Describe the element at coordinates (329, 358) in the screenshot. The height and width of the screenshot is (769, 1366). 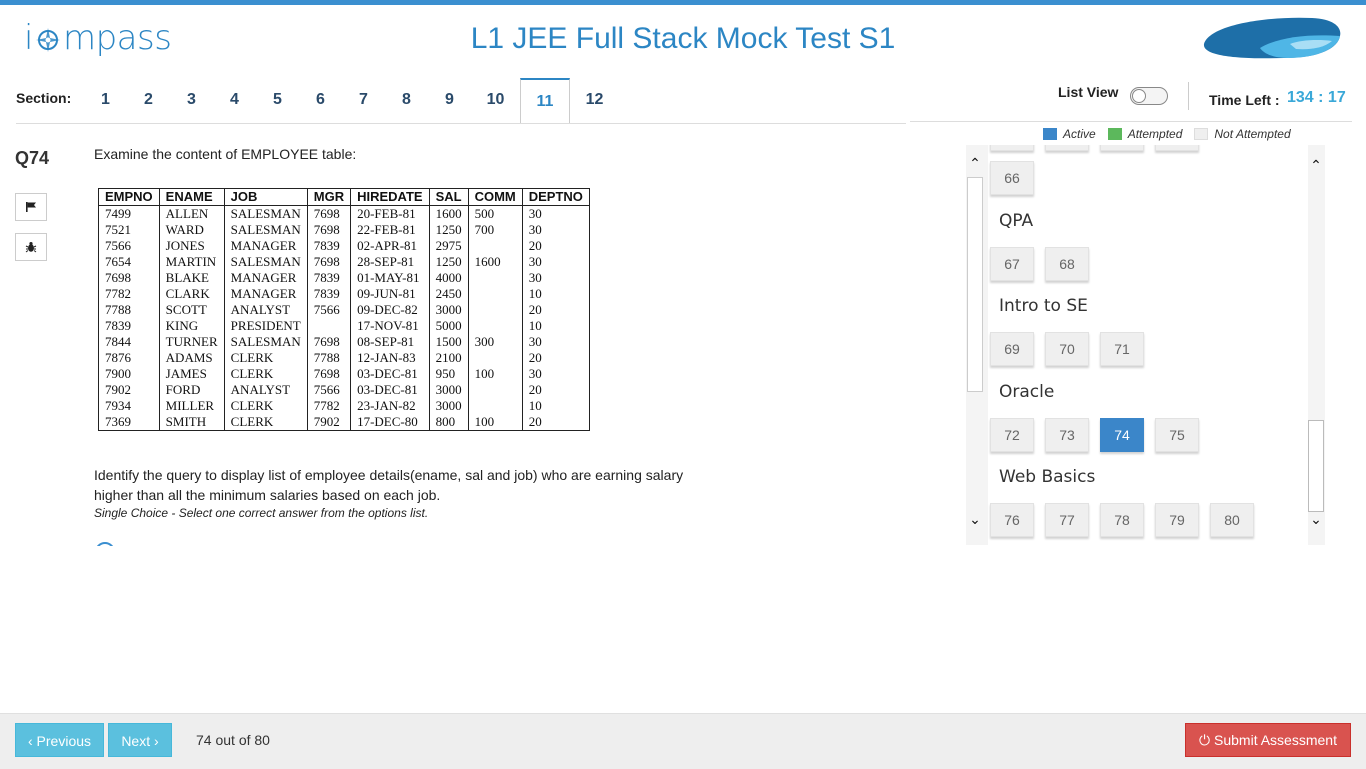
I see `table-cell: 7788` at that location.